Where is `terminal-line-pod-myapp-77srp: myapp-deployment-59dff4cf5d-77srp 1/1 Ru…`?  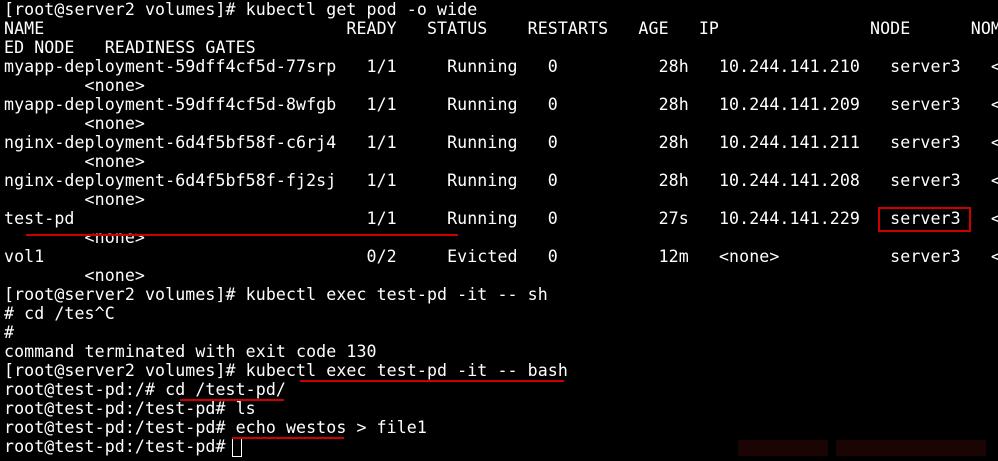 terminal-line-pod-myapp-77srp: myapp-deployment-59dff4cf5d-77srp 1/1 Ru… is located at coordinates (501, 66).